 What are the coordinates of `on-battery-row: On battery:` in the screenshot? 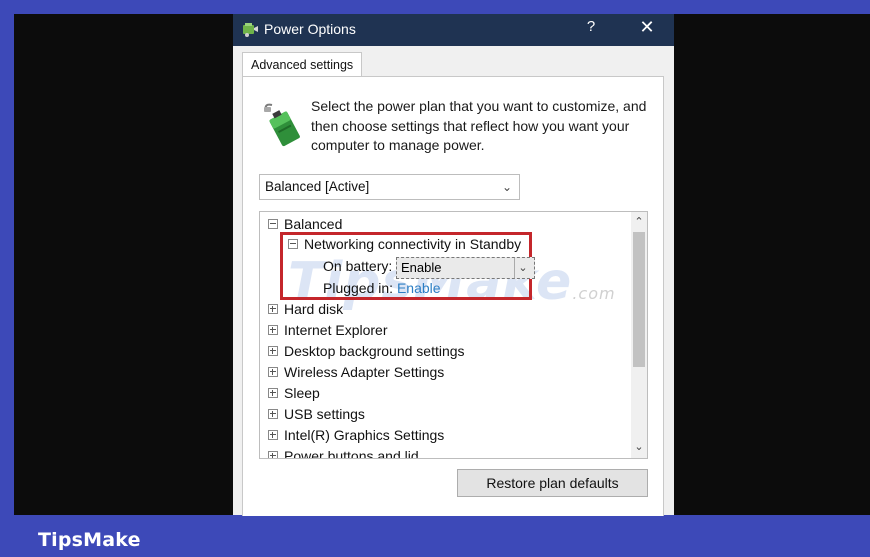 It's located at (362, 266).